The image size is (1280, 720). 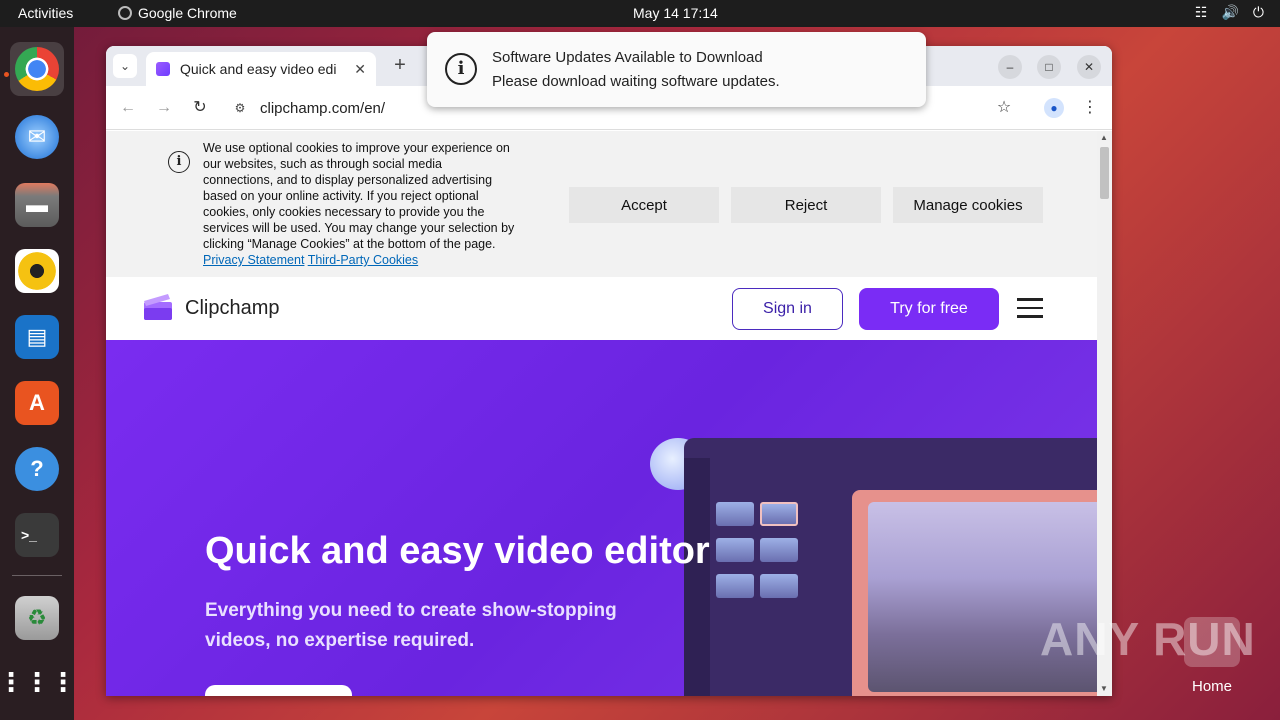 I want to click on third-party-cookies-link: Third-Party Cookies, so click(x=363, y=260).